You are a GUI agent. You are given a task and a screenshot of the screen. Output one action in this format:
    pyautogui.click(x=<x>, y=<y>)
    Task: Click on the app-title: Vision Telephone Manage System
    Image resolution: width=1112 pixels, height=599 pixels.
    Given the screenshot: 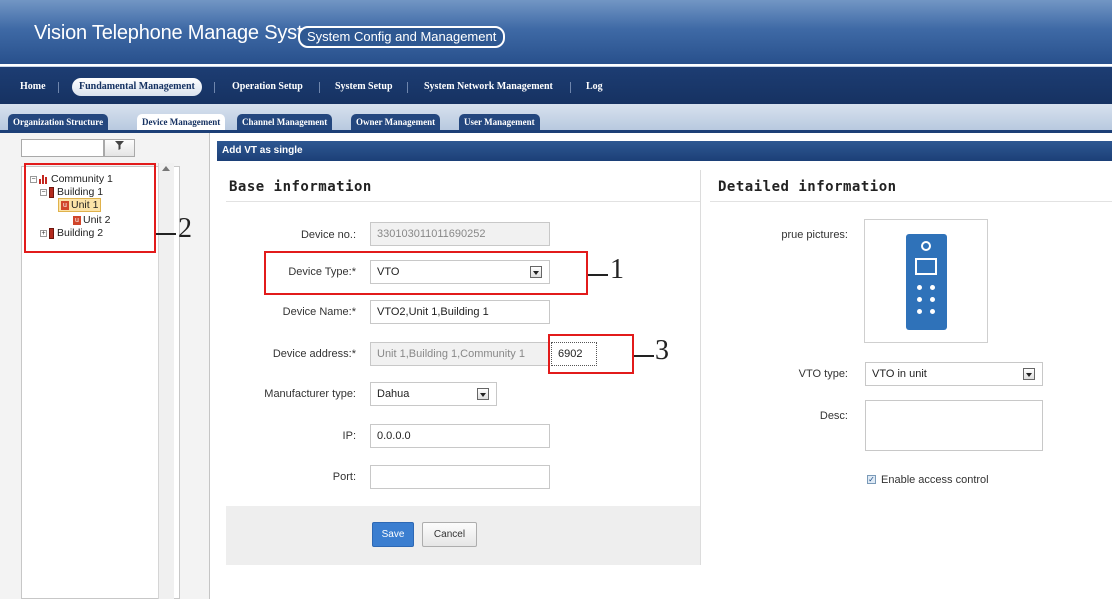 What is the action you would take?
    pyautogui.click(x=182, y=33)
    